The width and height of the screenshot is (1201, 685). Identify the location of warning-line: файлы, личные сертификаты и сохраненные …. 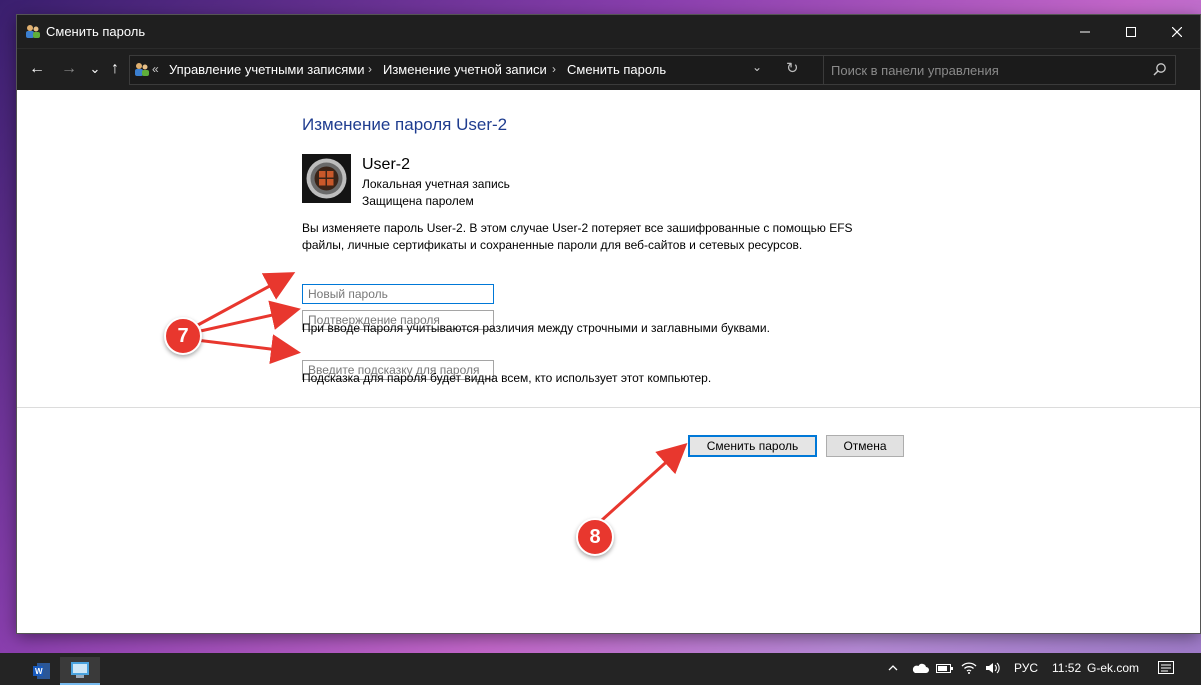
(552, 245).